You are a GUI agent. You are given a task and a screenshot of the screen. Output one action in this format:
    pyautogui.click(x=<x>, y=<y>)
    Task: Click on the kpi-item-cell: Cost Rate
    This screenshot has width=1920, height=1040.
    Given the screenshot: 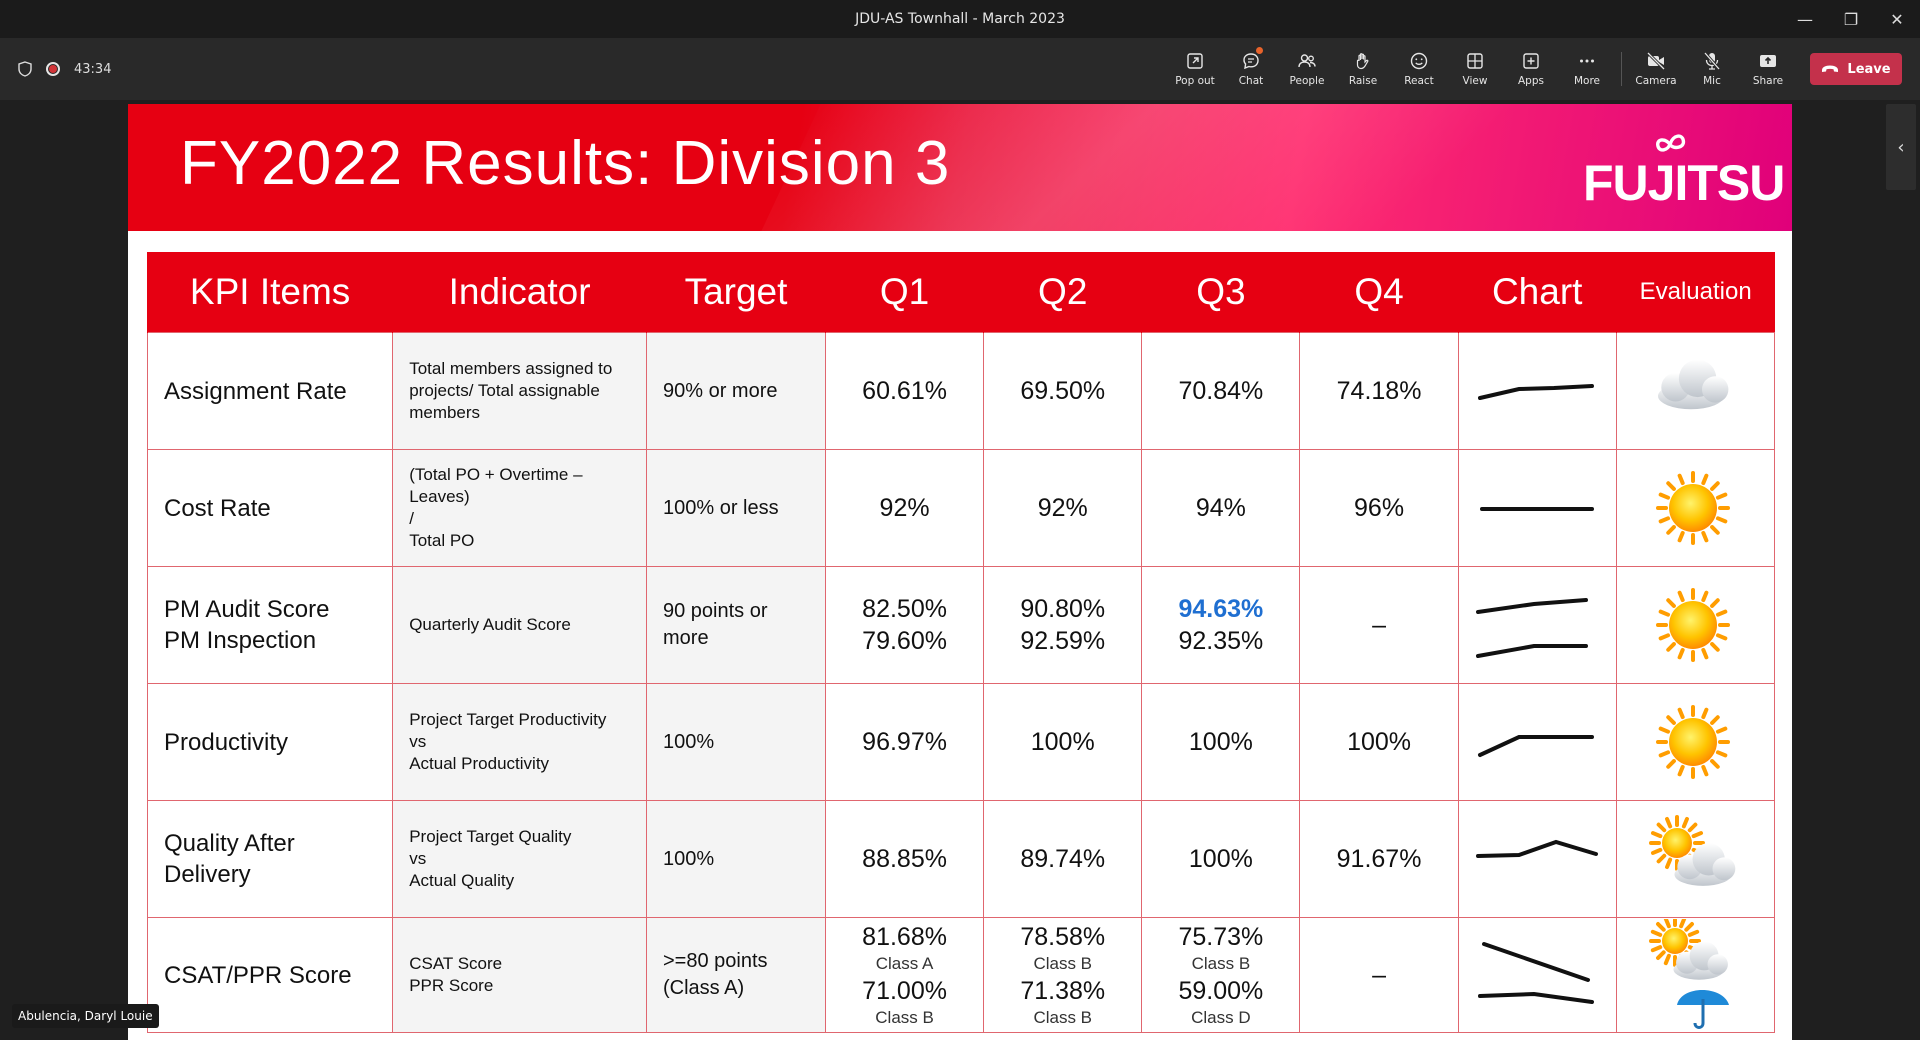 What is the action you would take?
    pyautogui.click(x=270, y=508)
    